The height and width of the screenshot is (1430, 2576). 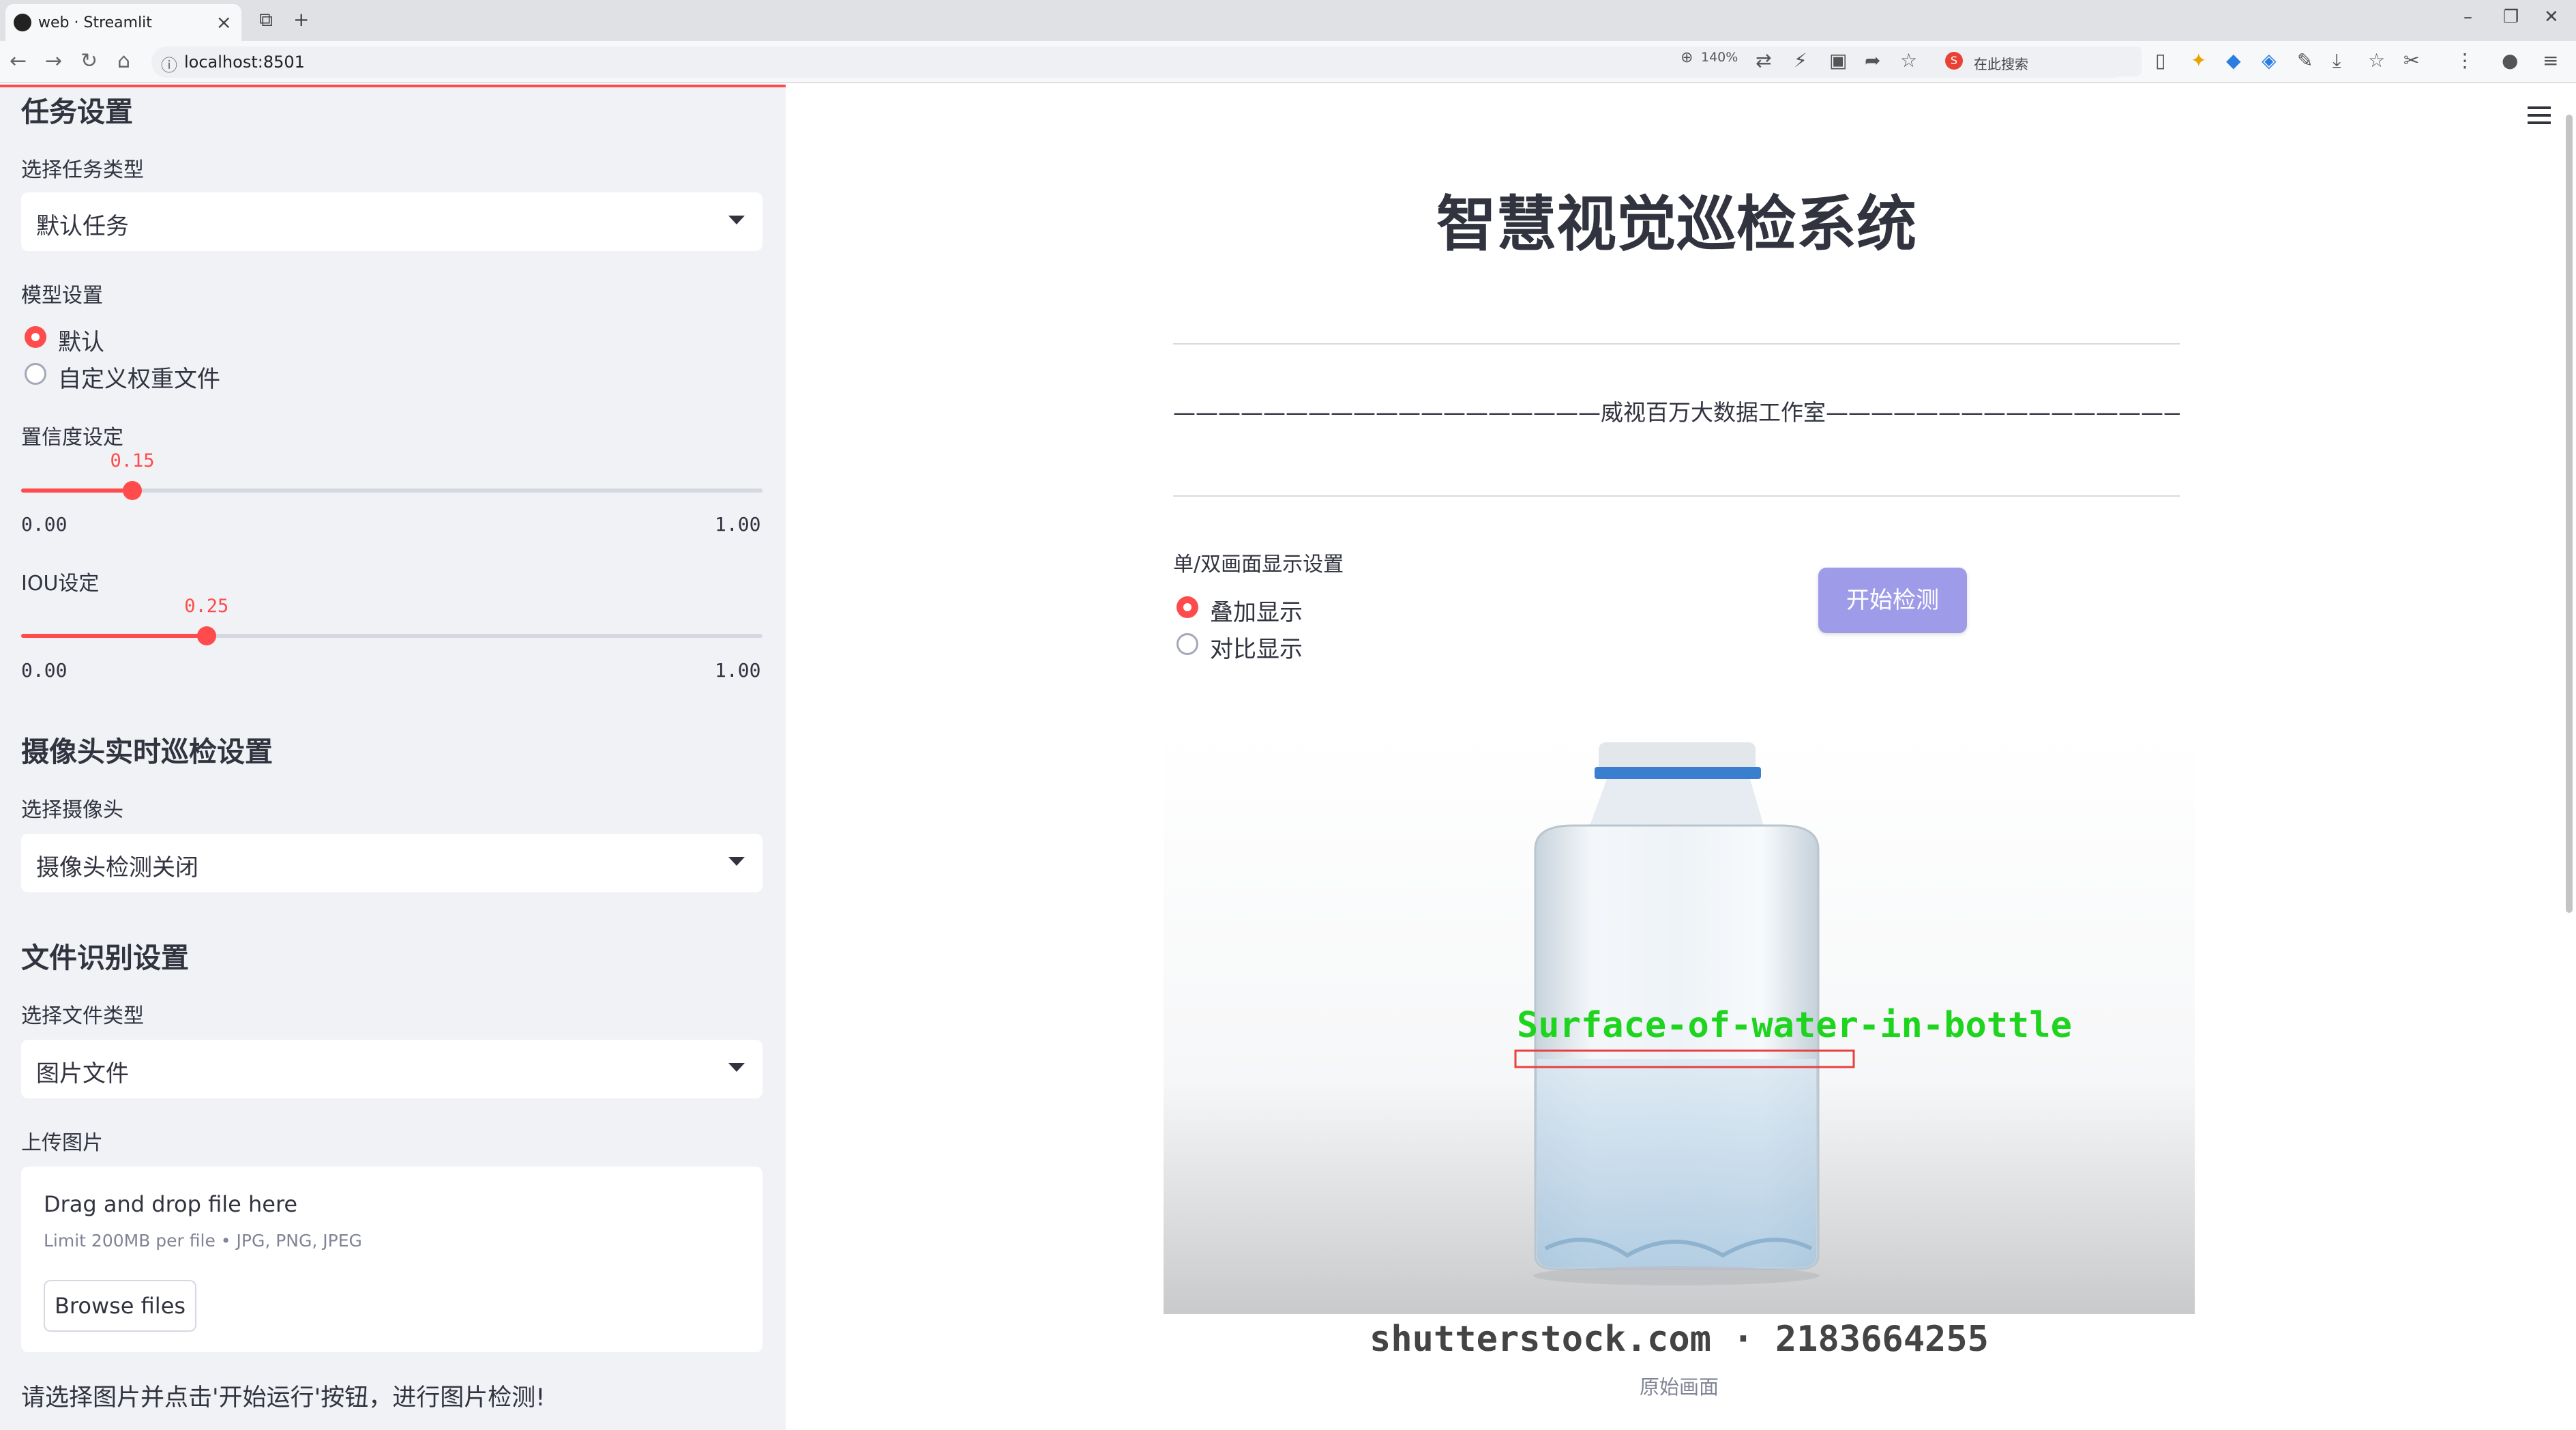 I want to click on iou-slider-thumb, so click(x=206, y=635).